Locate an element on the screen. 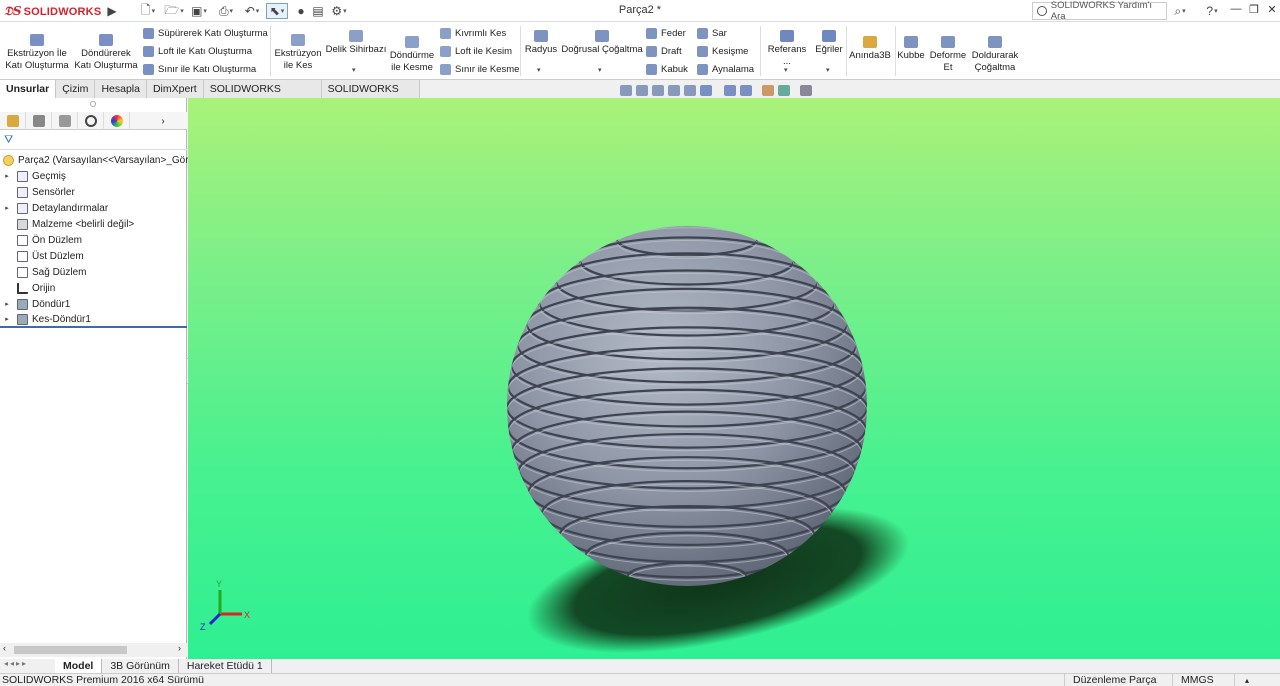  tree-filter: ⛛ is located at coordinates (93, 141).